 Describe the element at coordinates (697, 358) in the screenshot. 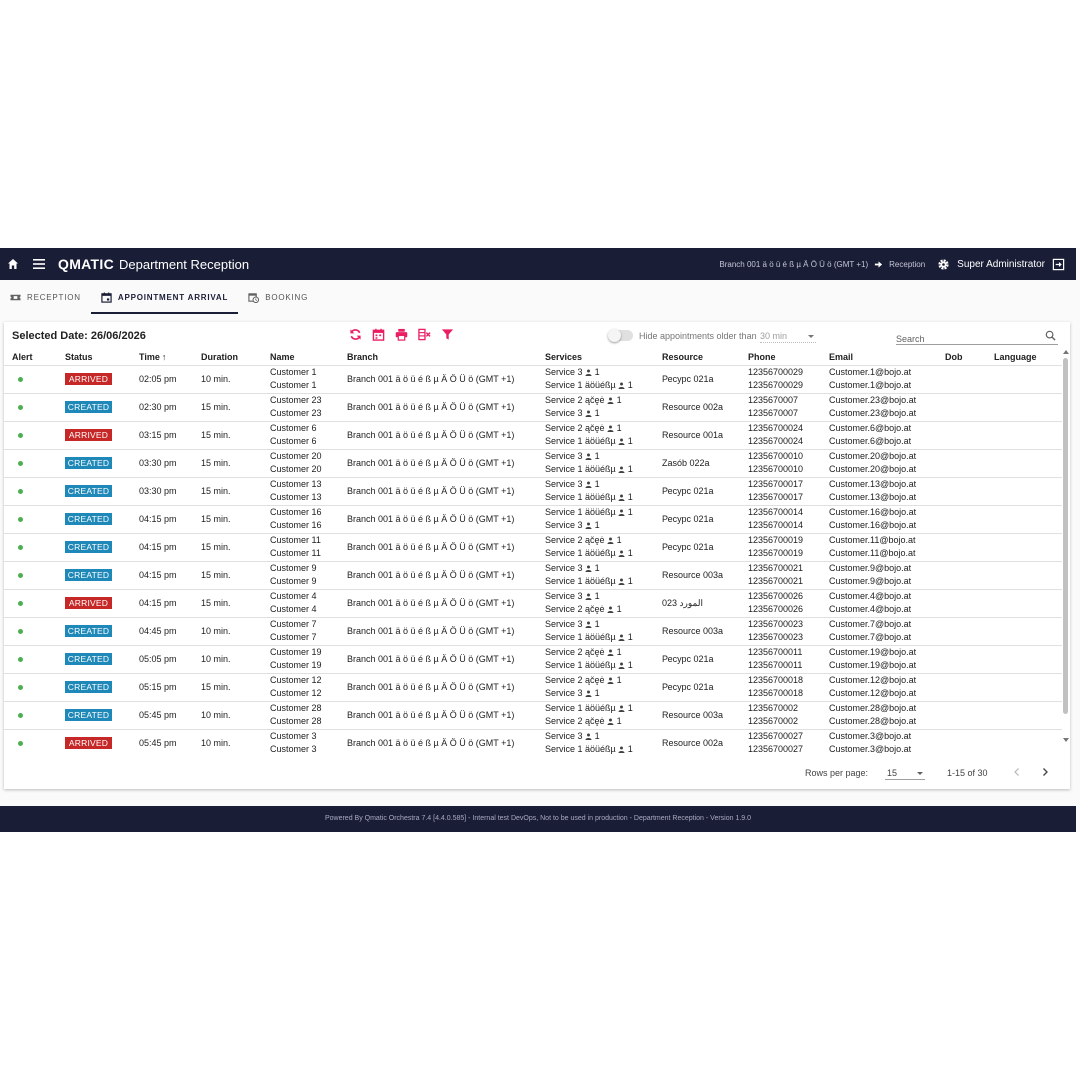

I see `col-resource: Resource` at that location.